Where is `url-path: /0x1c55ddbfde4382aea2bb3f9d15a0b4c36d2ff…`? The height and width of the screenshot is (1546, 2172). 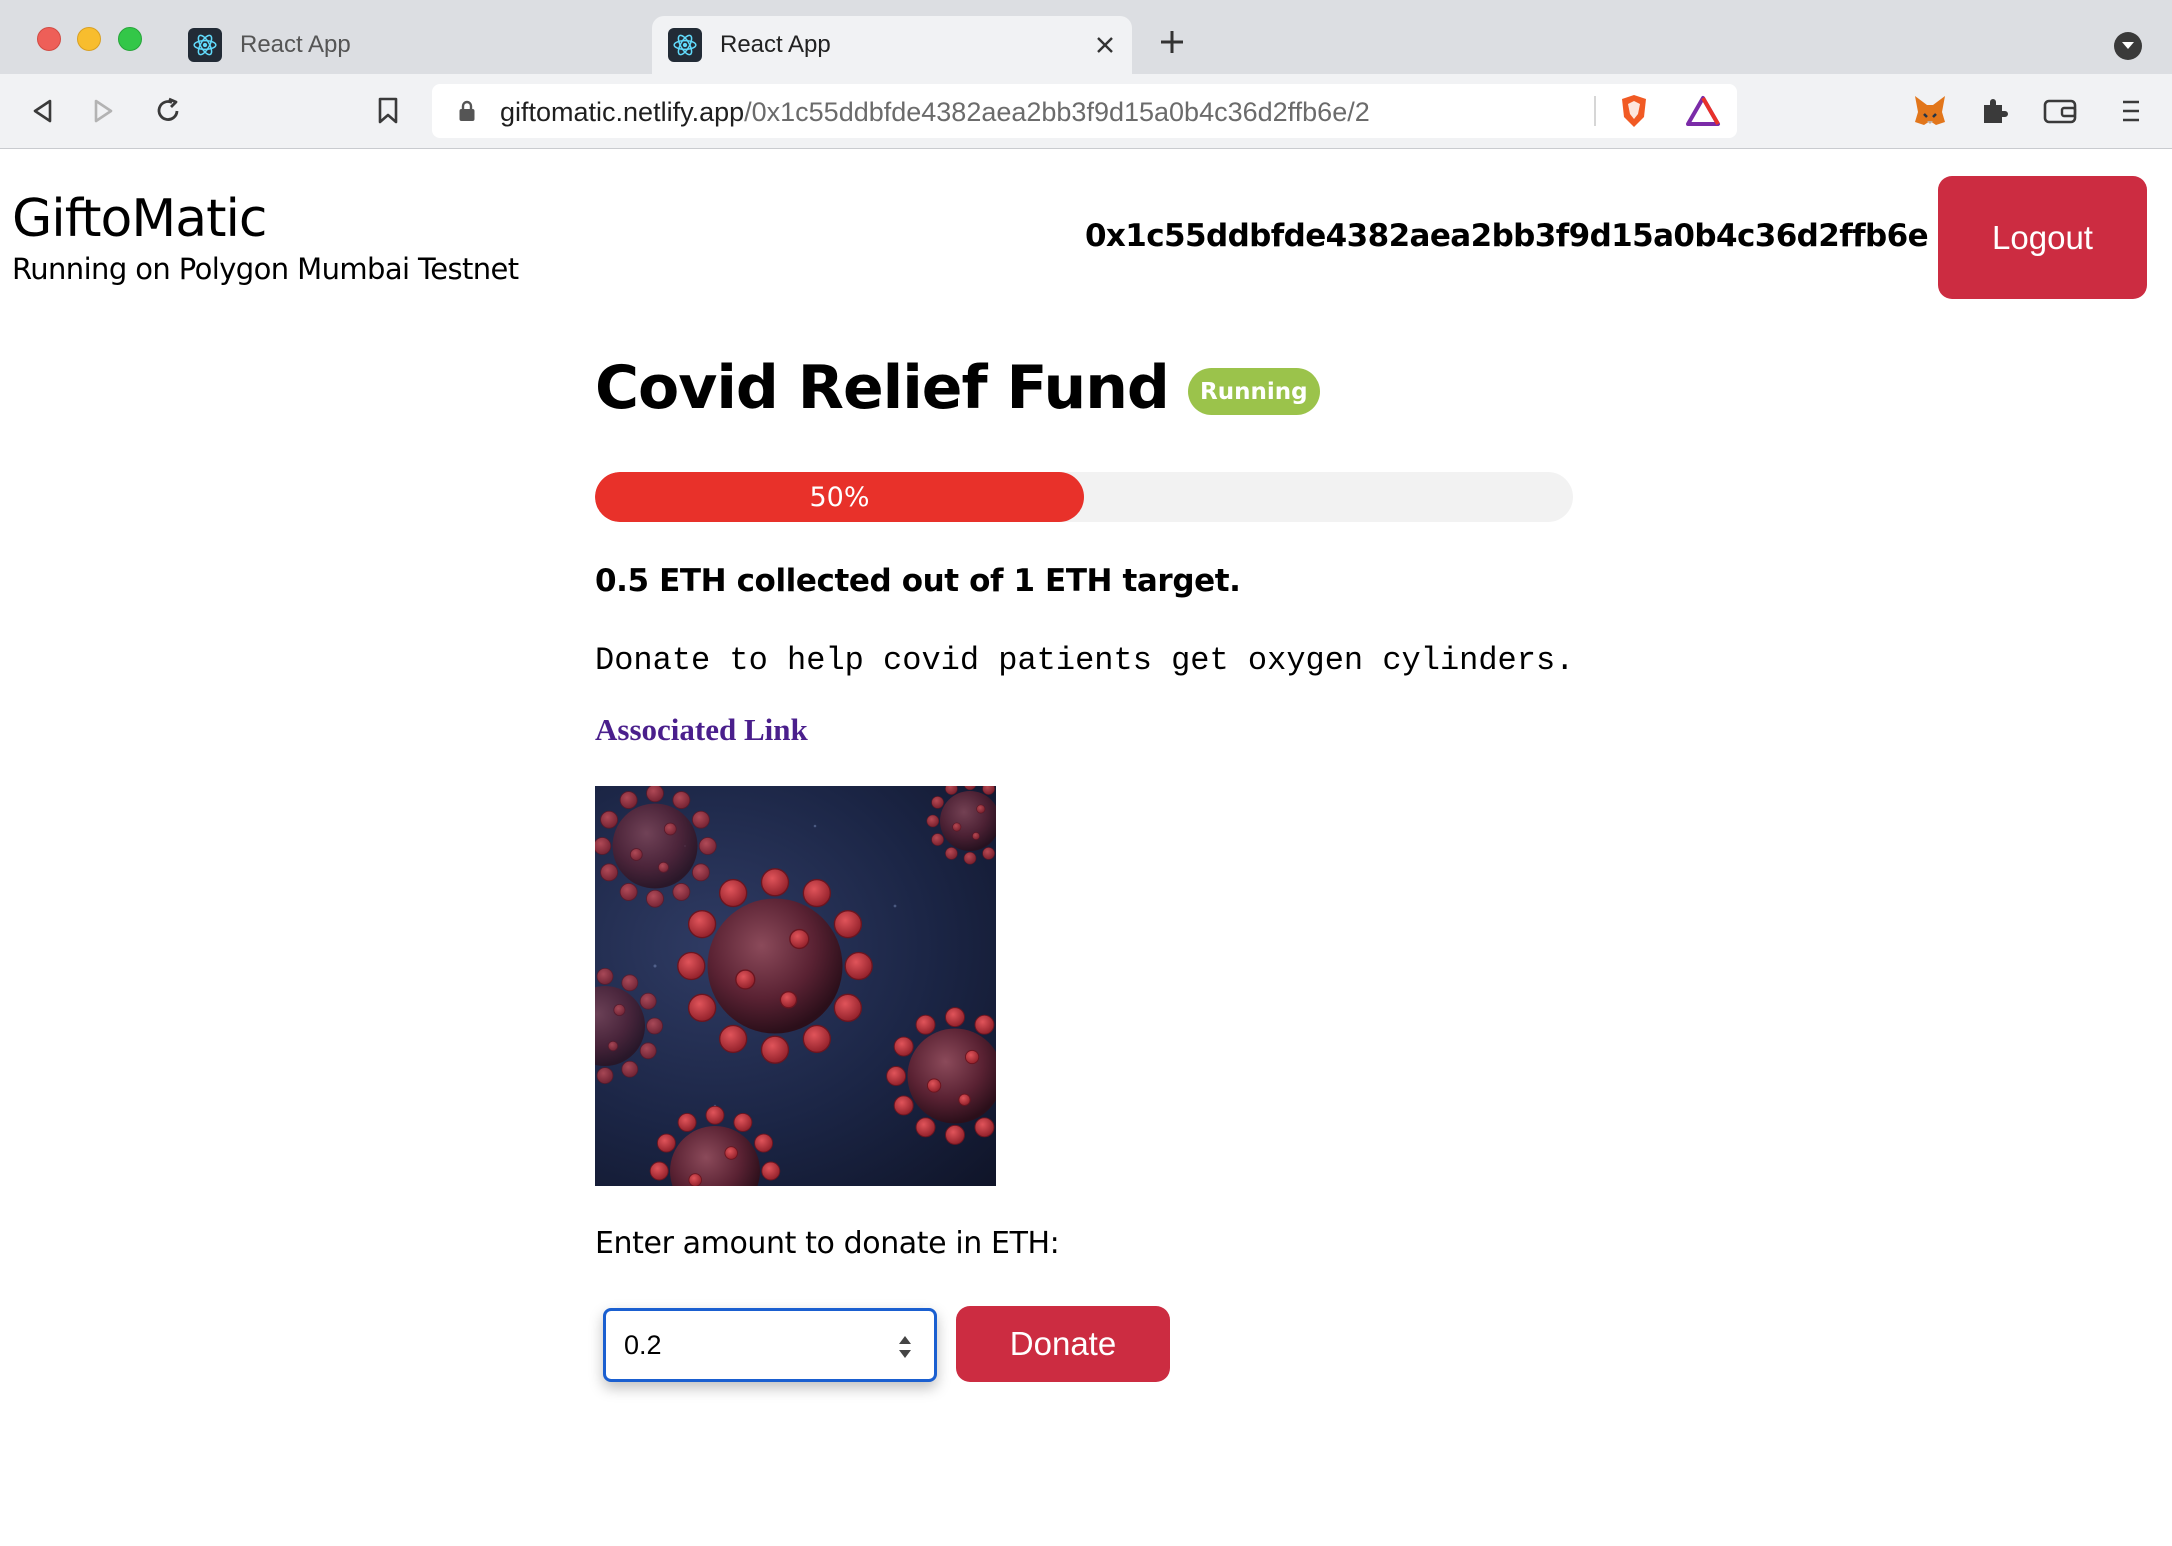
url-path: /0x1c55ddbfde4382aea2bb3f9d15a0b4c36d2ff… is located at coordinates (1057, 112).